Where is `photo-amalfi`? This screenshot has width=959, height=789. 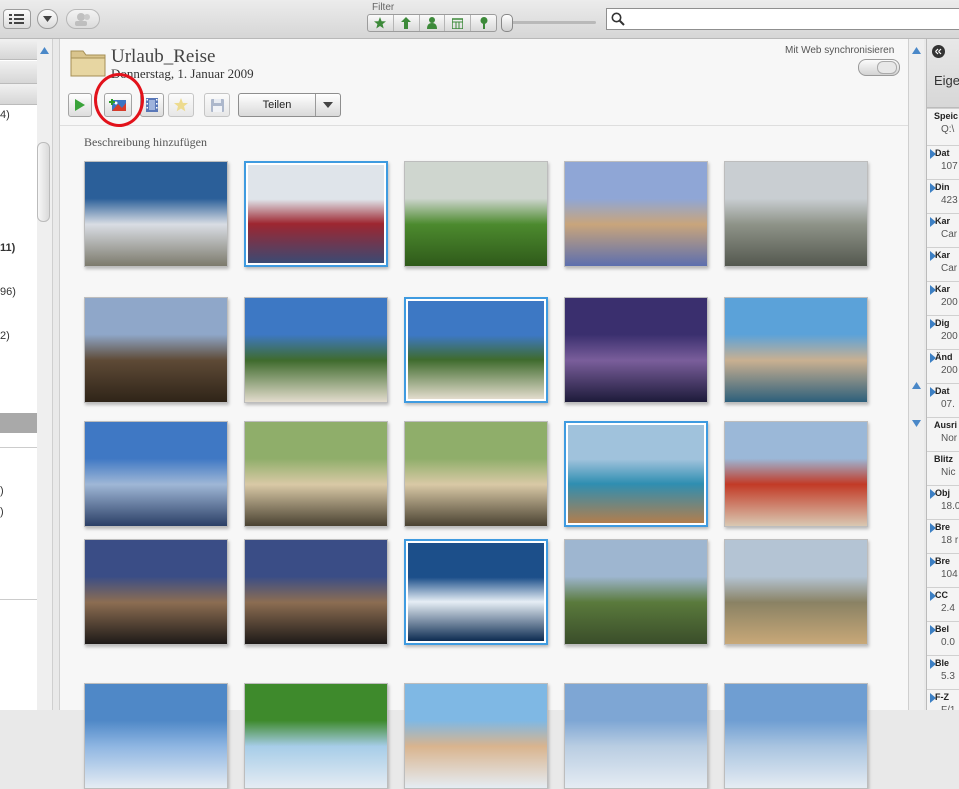
photo-amalfi is located at coordinates (796, 350).